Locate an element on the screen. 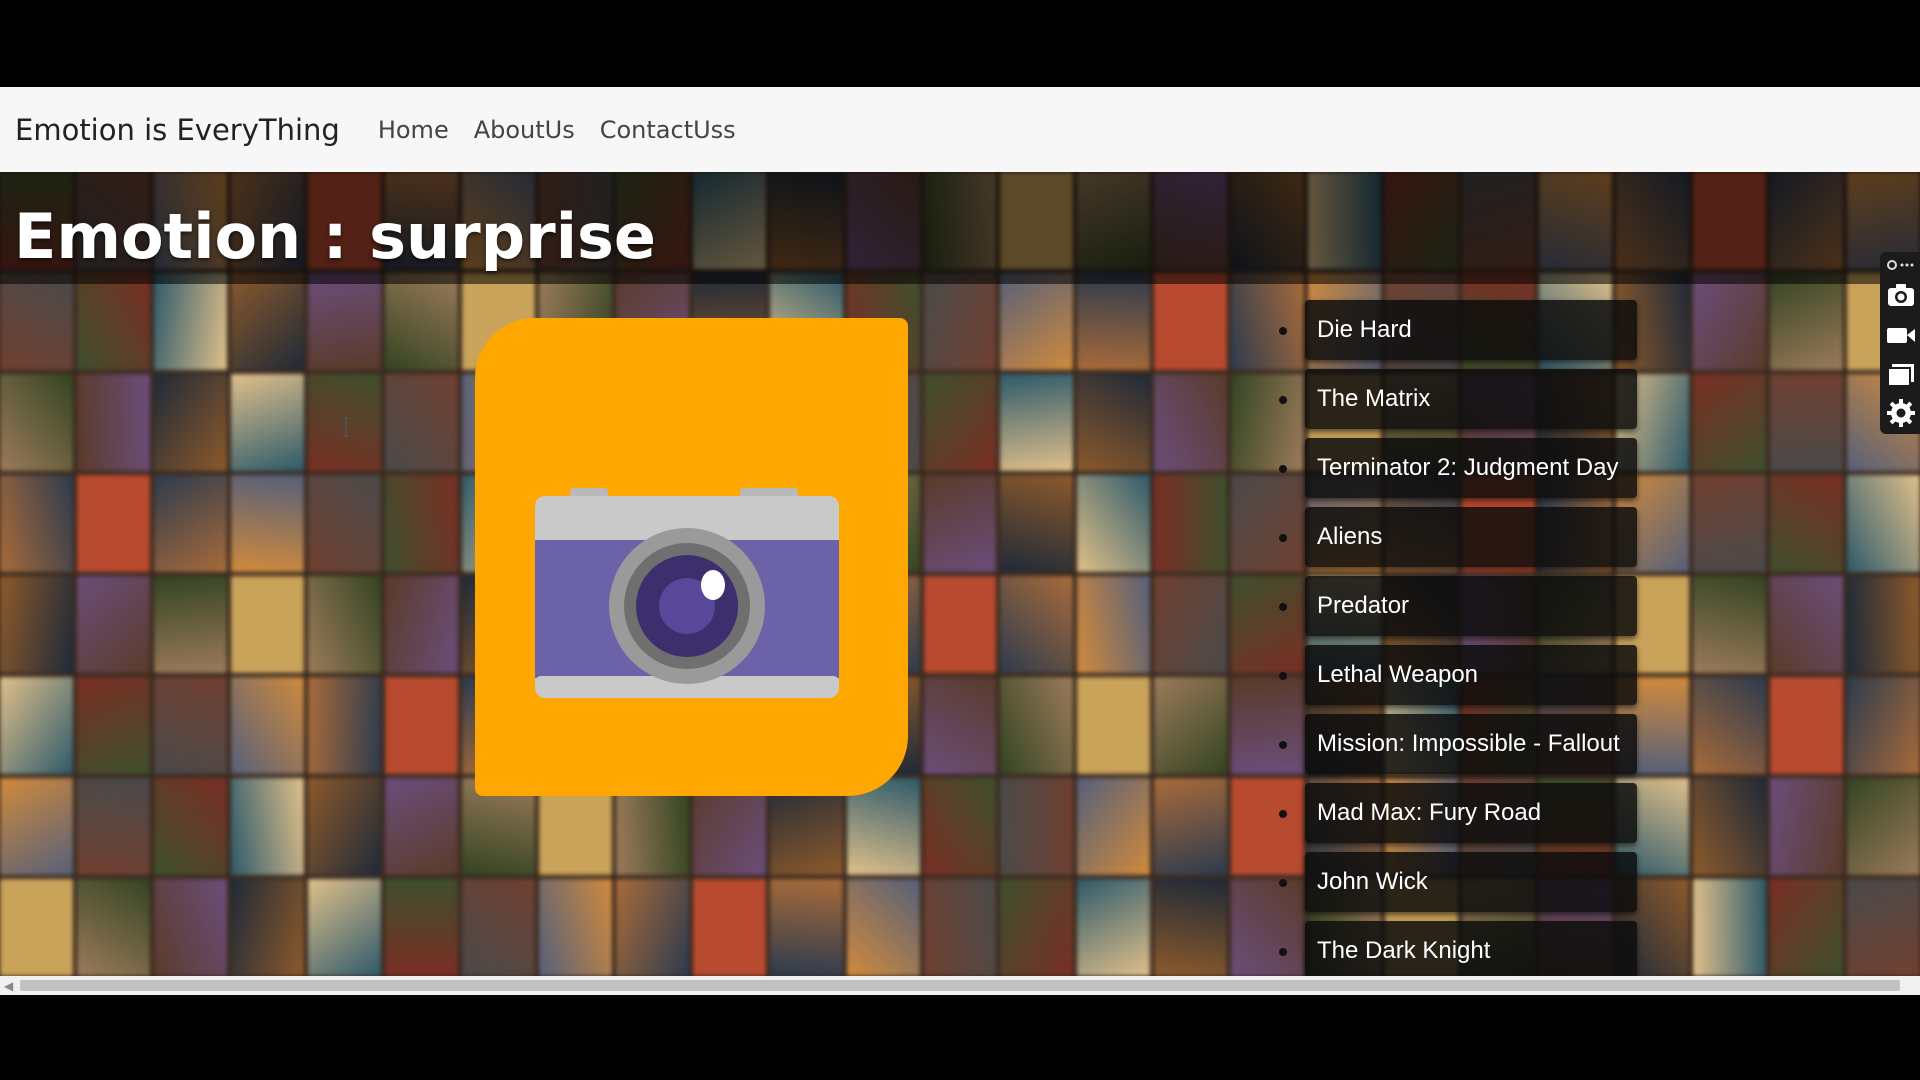 The height and width of the screenshot is (1080, 1920). camera-button is located at coordinates (691, 557).